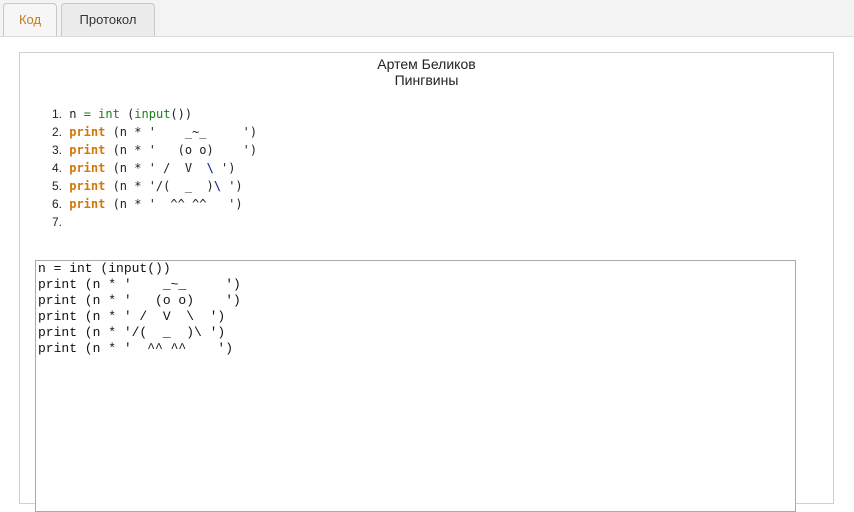  I want to click on panel-header: Артем Беликов Пингвины, so click(426, 72).